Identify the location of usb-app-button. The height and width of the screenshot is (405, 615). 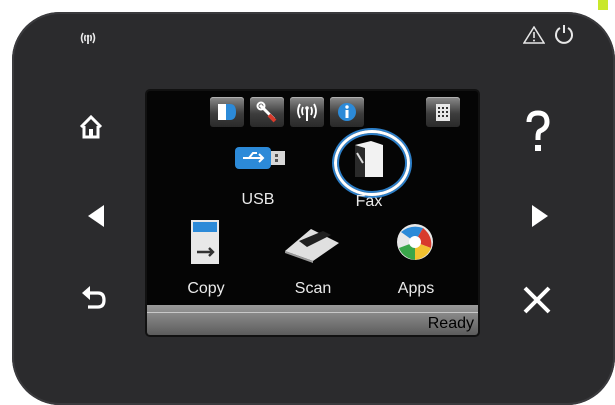
(260, 159).